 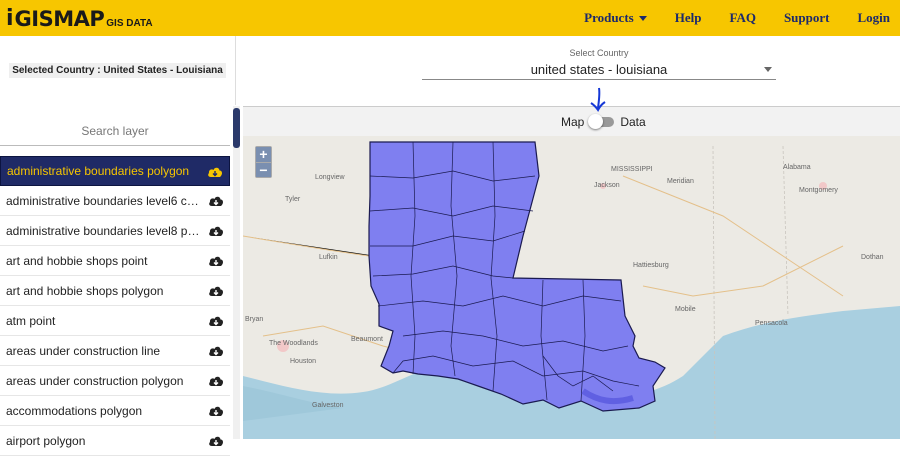 I want to click on layer-item: areas under construction line, so click(x=115, y=351).